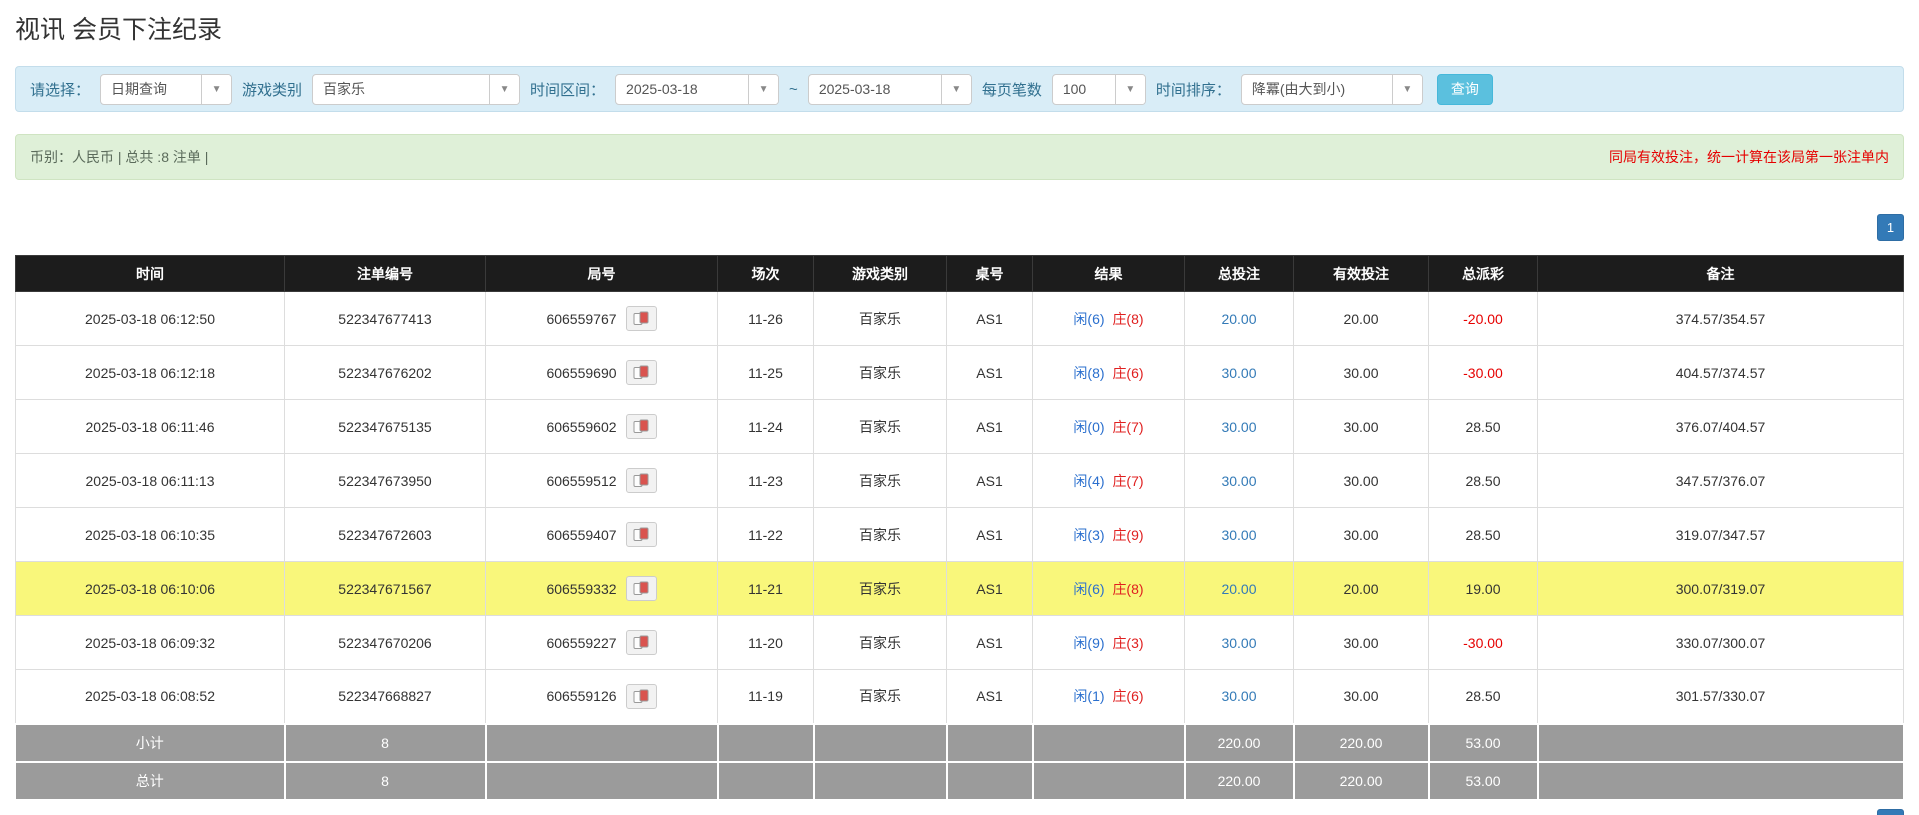 Image resolution: width=1919 pixels, height=815 pixels. I want to click on cell-result: 闲(4) 庄(7), so click(1108, 480).